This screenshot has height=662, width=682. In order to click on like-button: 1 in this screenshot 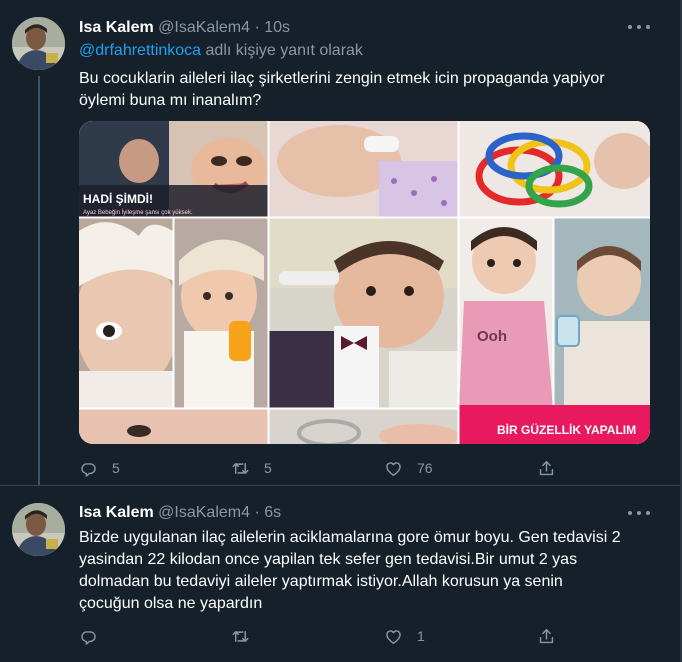, I will do `click(404, 636)`.